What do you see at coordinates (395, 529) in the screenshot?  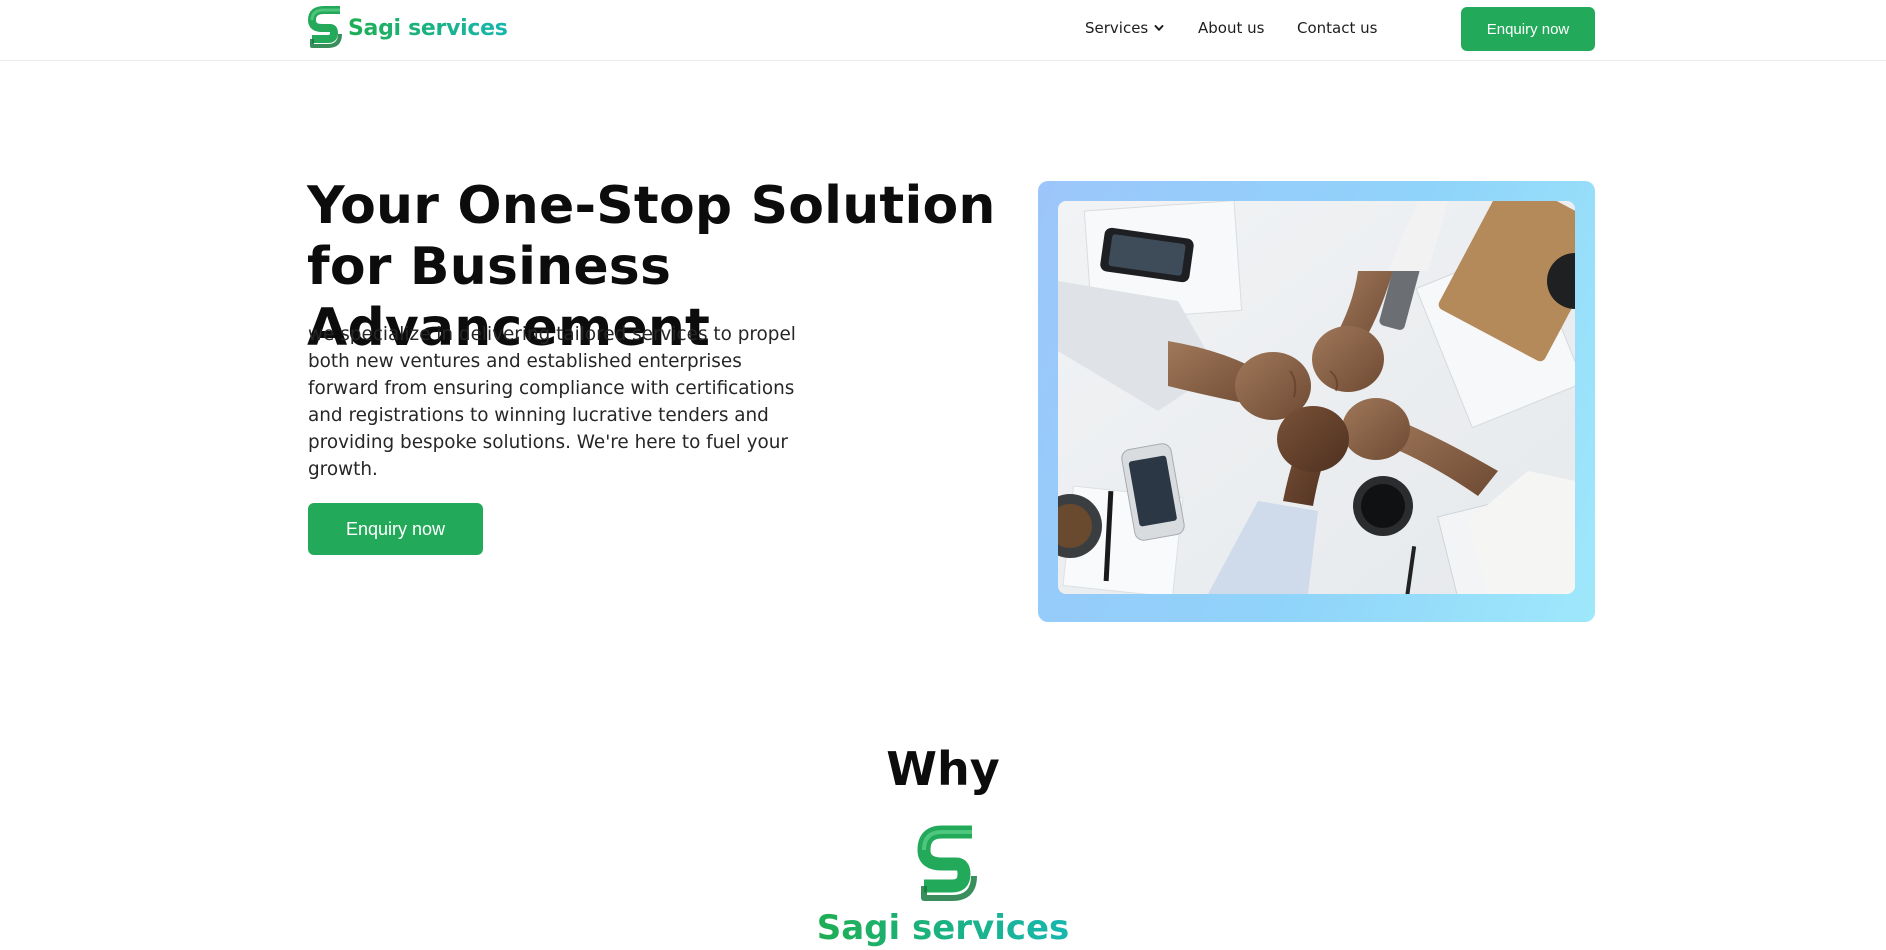 I see `hero-enquiry-button: Enquiry now` at bounding box center [395, 529].